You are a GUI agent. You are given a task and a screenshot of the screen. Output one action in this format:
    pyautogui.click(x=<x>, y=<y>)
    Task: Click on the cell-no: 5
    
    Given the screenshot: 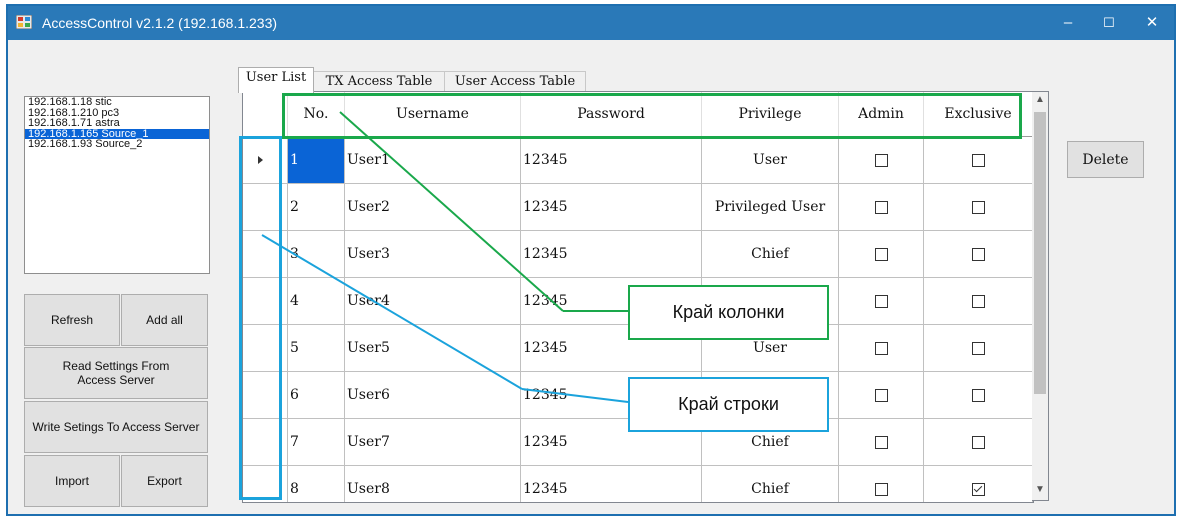 What is the action you would take?
    pyautogui.click(x=316, y=348)
    